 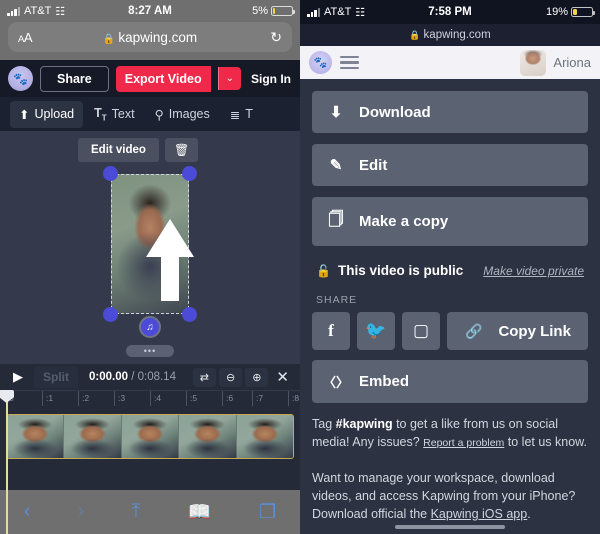 What do you see at coordinates (533, 271) in the screenshot?
I see `make-video-private-link: Make video private` at bounding box center [533, 271].